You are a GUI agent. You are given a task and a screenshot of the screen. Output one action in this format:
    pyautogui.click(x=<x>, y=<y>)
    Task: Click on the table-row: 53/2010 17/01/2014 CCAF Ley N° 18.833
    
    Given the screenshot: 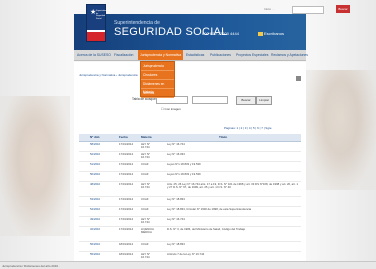 What is the action you would take?
    pyautogui.click(x=190, y=202)
    